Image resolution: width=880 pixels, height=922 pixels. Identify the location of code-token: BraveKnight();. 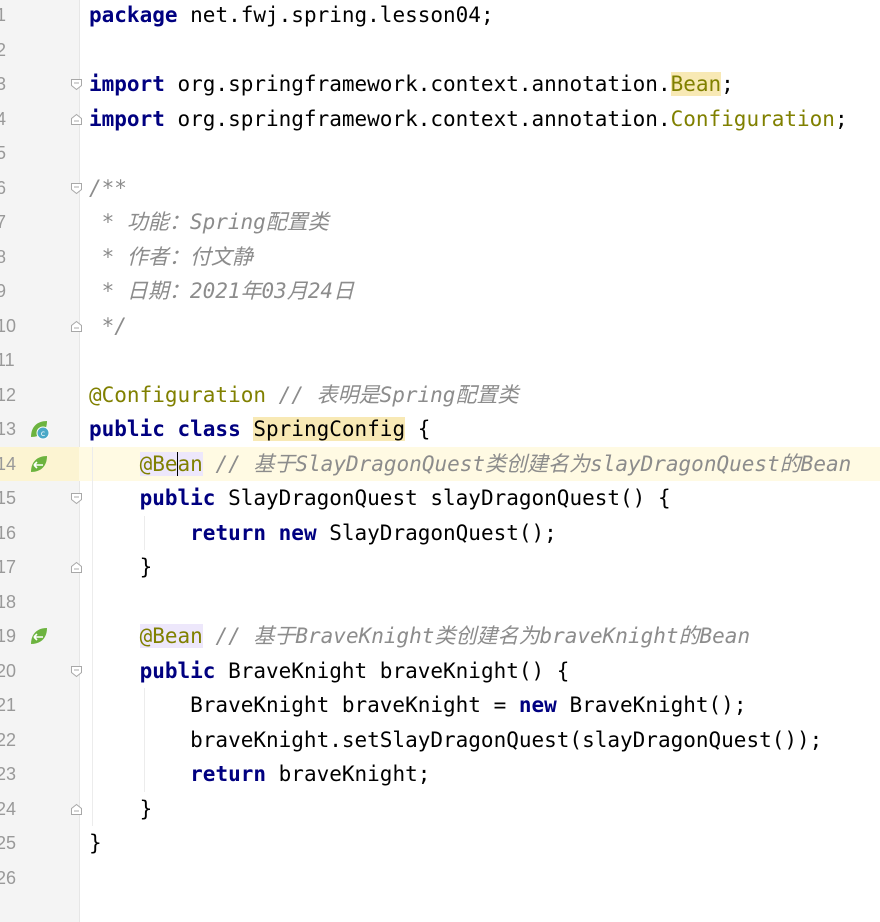
(651, 705).